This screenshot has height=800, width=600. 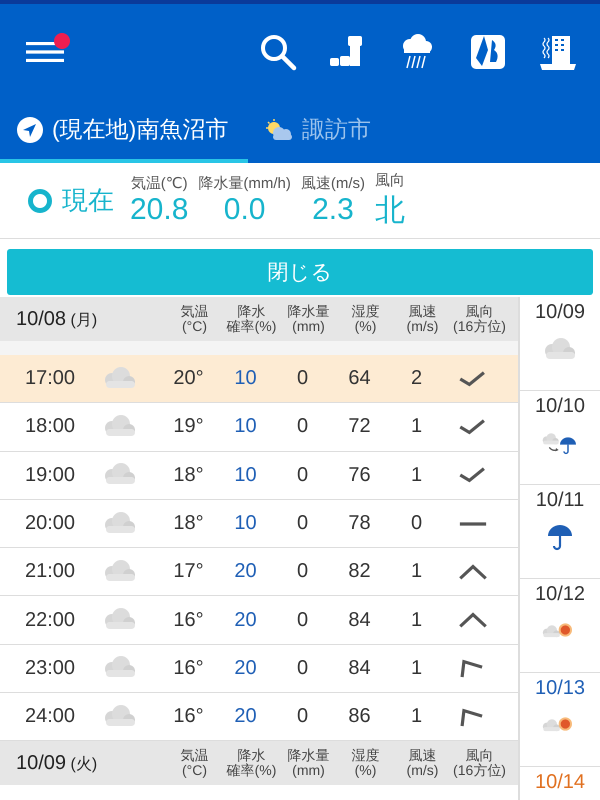 I want to click on temperature-cell-text: 17°, so click(x=188, y=572).